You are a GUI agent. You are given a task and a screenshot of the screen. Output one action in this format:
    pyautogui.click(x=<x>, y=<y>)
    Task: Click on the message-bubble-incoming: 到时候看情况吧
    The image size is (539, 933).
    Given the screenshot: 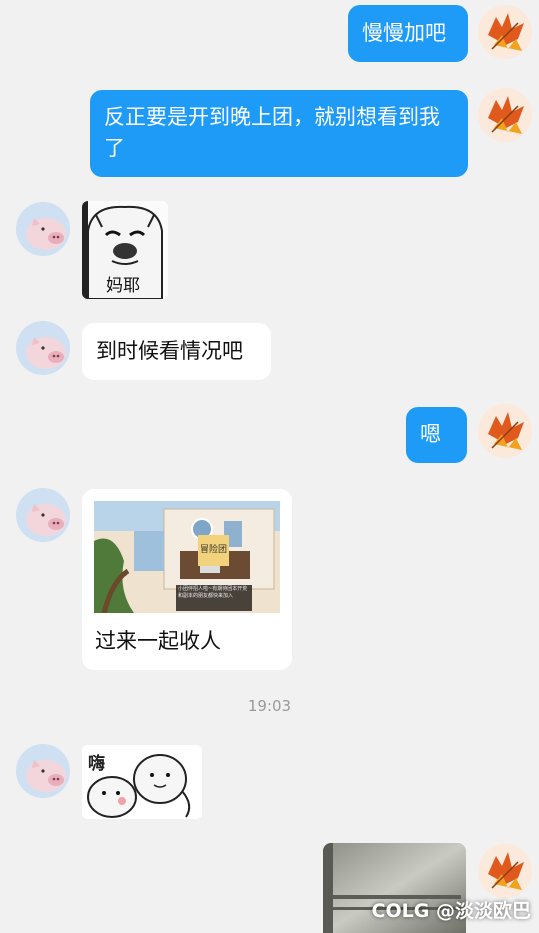 What is the action you would take?
    pyautogui.click(x=176, y=351)
    